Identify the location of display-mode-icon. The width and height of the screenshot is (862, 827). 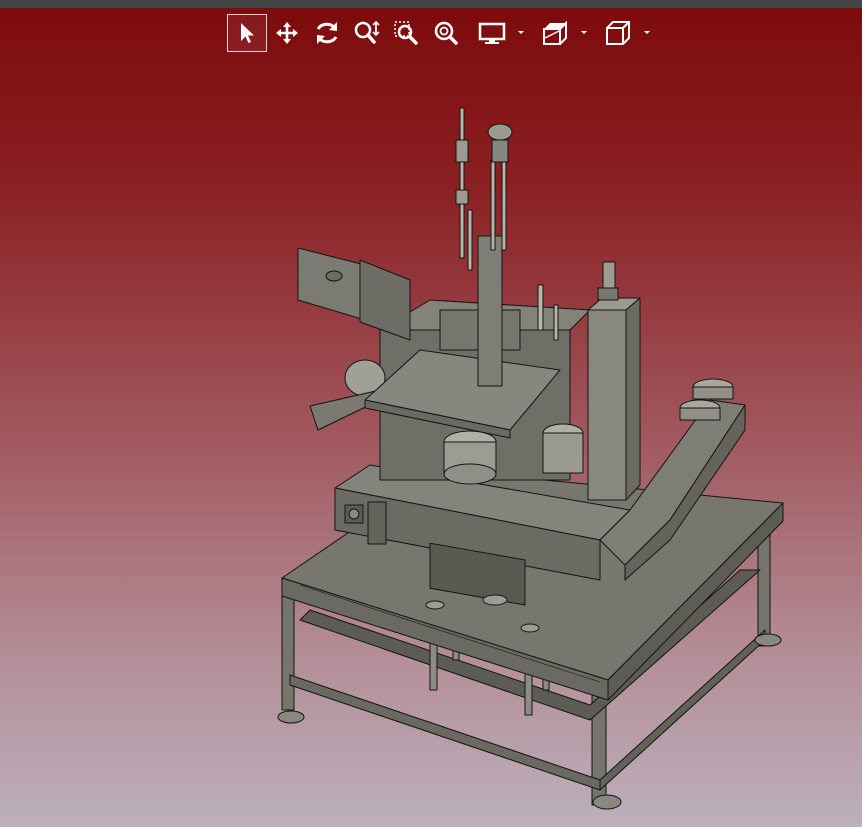
(491, 33).